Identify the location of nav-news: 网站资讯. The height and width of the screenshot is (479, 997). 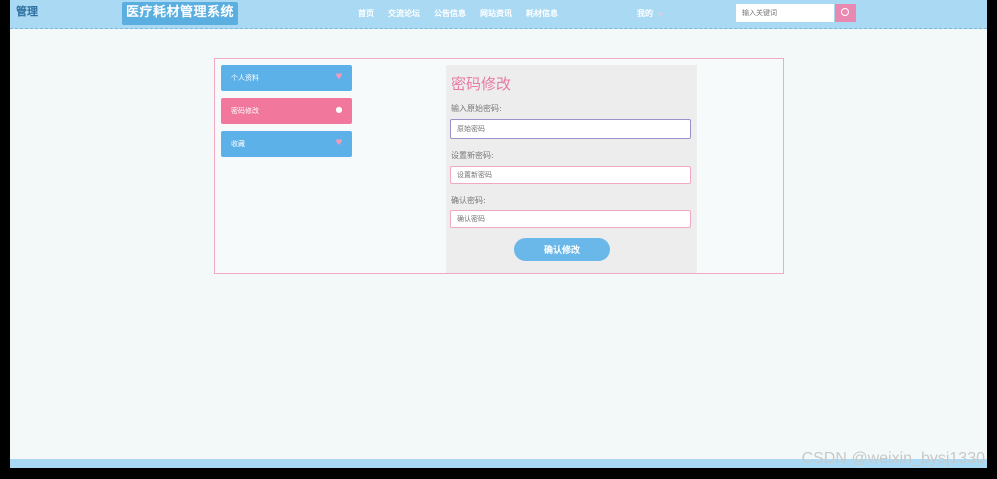
(496, 13).